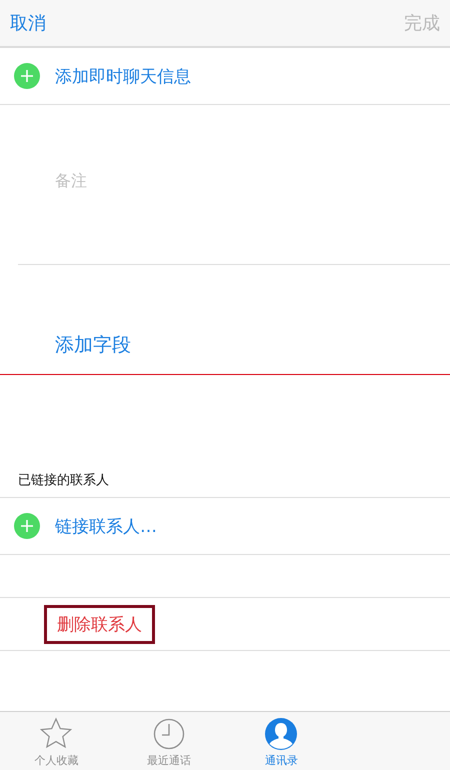 The width and height of the screenshot is (450, 770). I want to click on tab: 最近通话, so click(168, 741).